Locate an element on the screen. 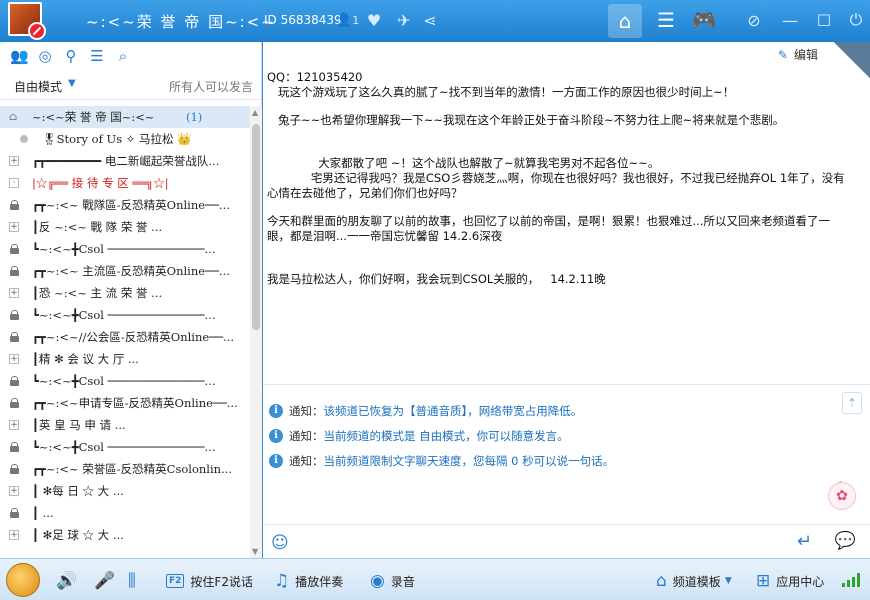 The width and height of the screenshot is (870, 600). scroll-thumb is located at coordinates (256, 227).